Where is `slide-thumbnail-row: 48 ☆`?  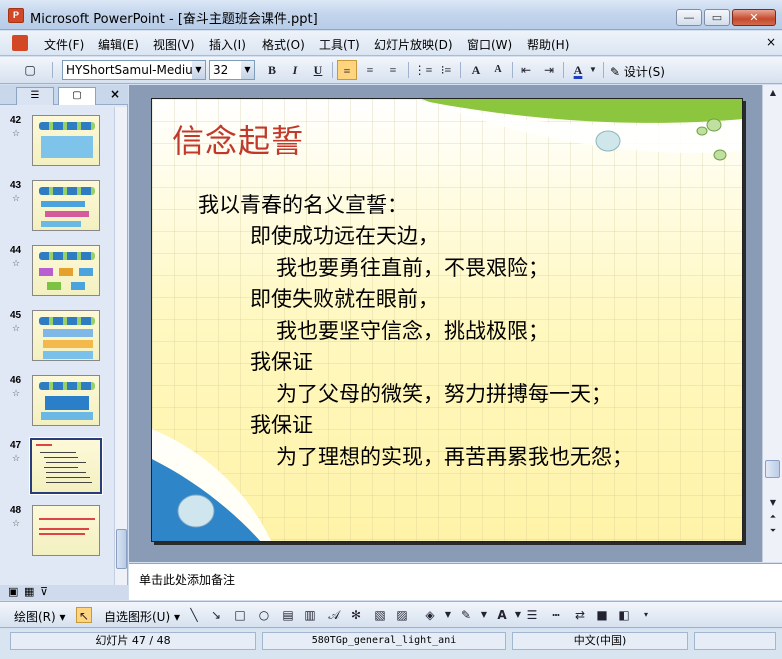
slide-thumbnail-row: 48 ☆ is located at coordinates (57, 531).